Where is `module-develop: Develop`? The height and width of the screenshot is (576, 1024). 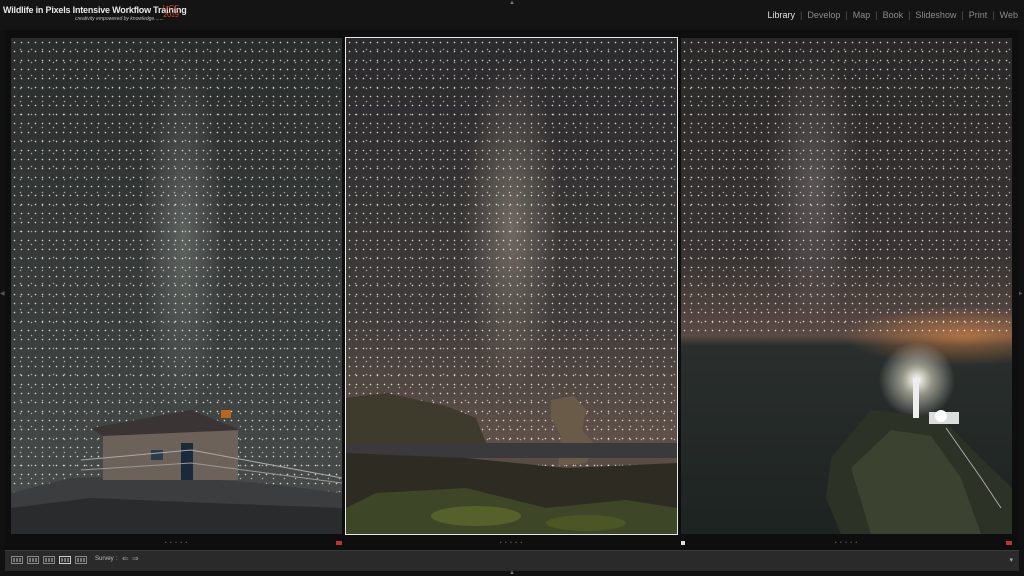 module-develop: Develop is located at coordinates (823, 15).